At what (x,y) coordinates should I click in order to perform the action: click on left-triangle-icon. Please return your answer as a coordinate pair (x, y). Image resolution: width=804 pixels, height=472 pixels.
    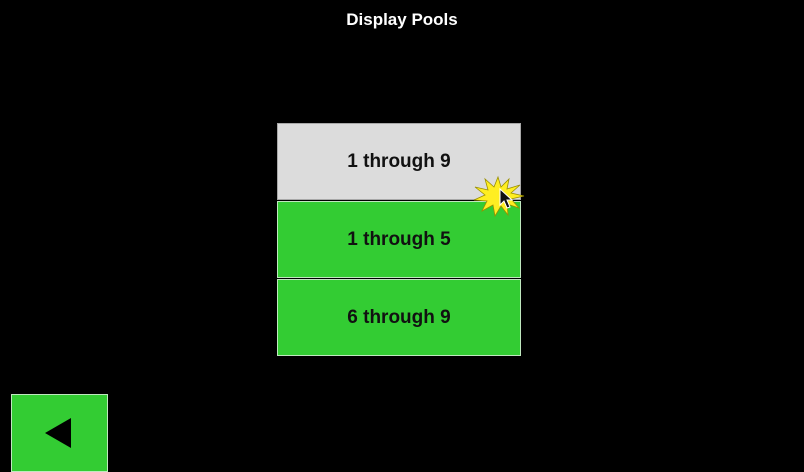
    Looking at the image, I should click on (57, 433).